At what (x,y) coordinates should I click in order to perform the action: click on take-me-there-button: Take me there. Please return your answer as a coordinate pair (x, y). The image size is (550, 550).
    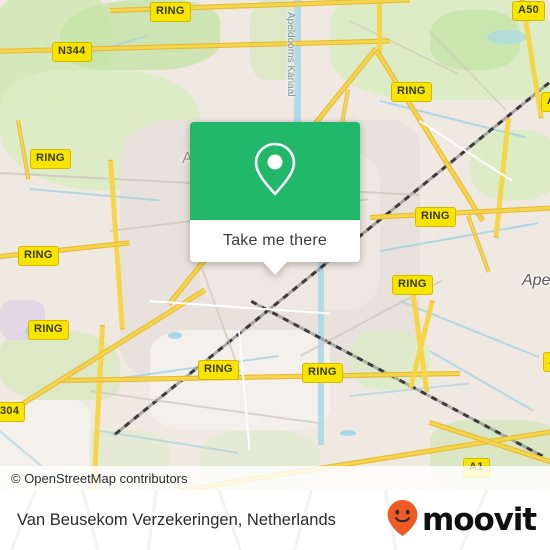
    Looking at the image, I should click on (275, 241).